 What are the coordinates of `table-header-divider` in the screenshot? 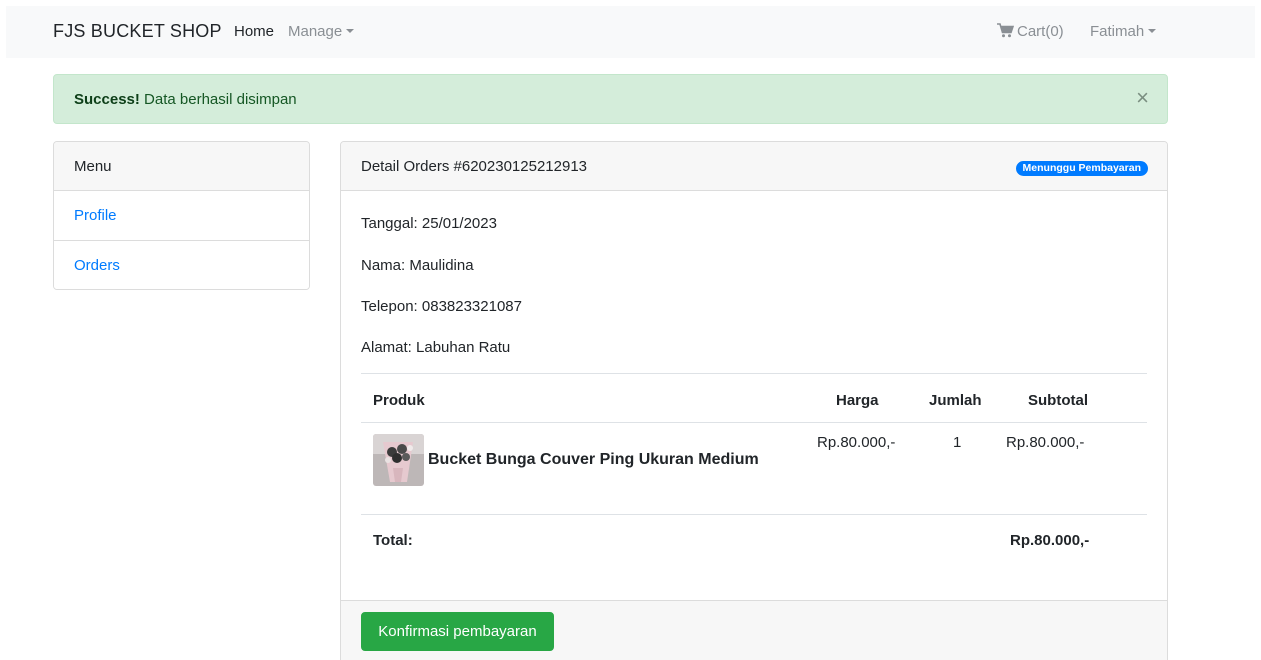 It's located at (754, 422).